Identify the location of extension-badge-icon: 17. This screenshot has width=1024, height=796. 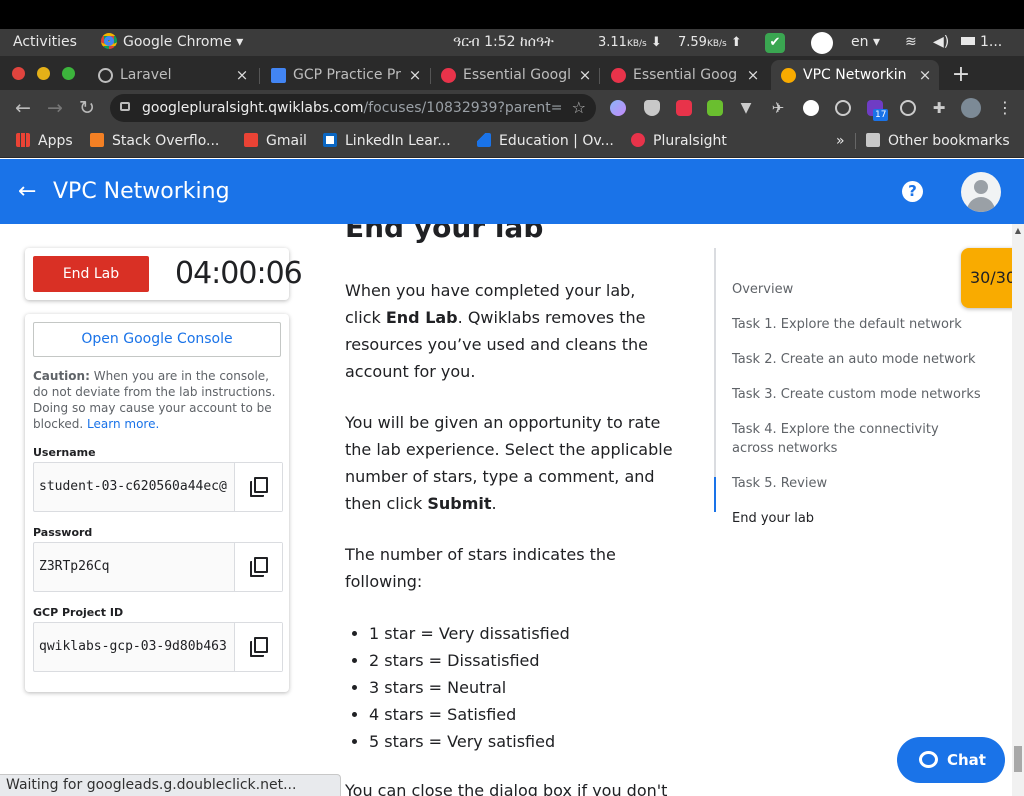
(878, 110).